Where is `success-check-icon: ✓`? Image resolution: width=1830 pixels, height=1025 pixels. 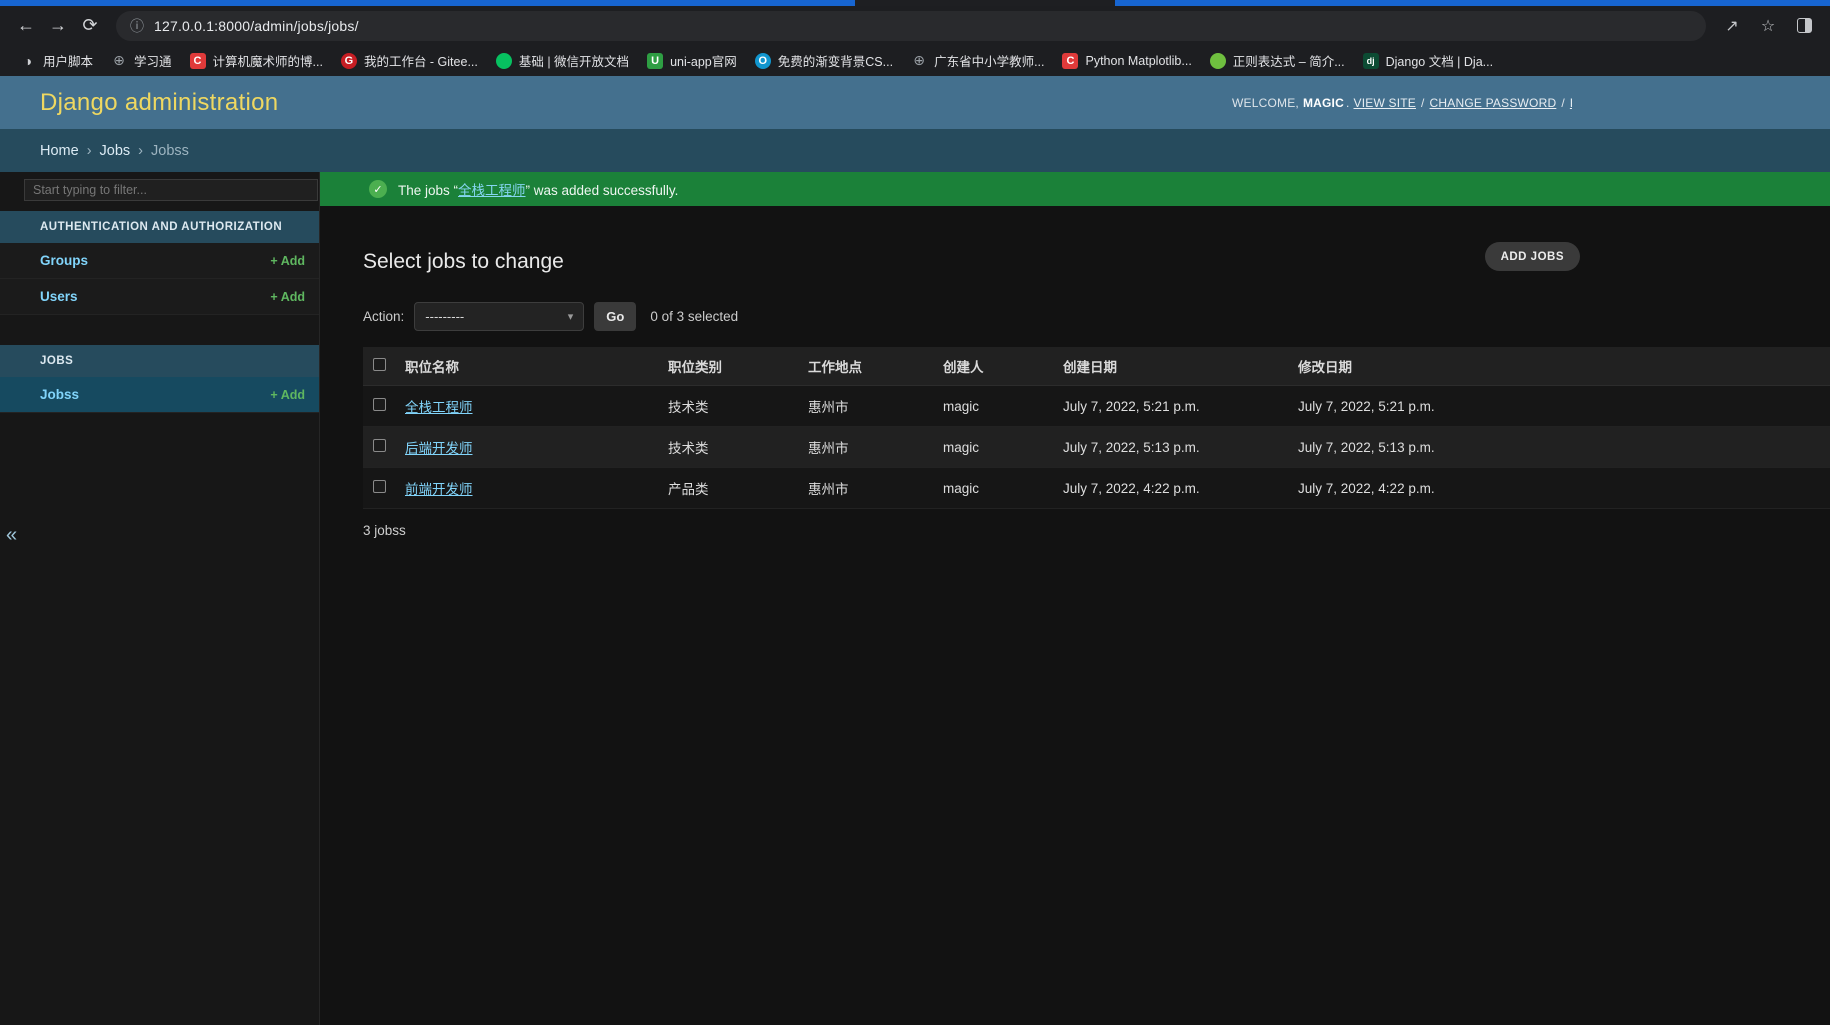 success-check-icon: ✓ is located at coordinates (378, 189).